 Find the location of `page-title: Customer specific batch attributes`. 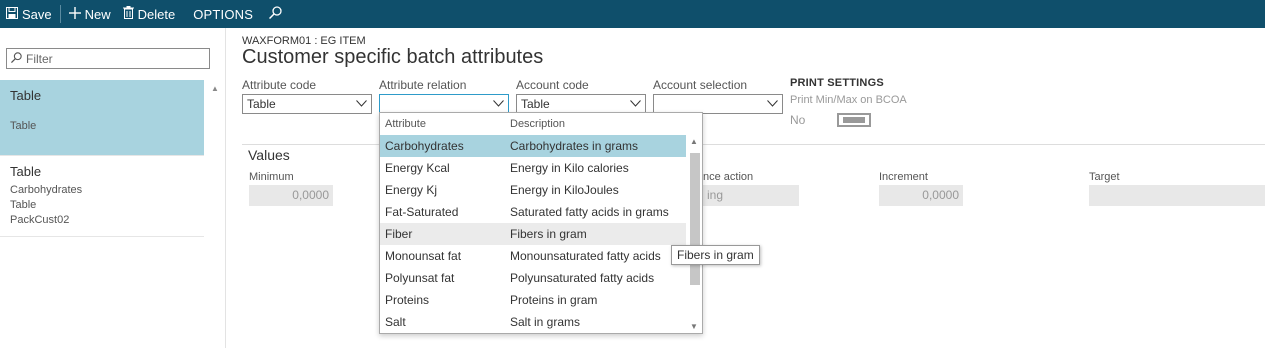

page-title: Customer specific batch attributes is located at coordinates (393, 57).